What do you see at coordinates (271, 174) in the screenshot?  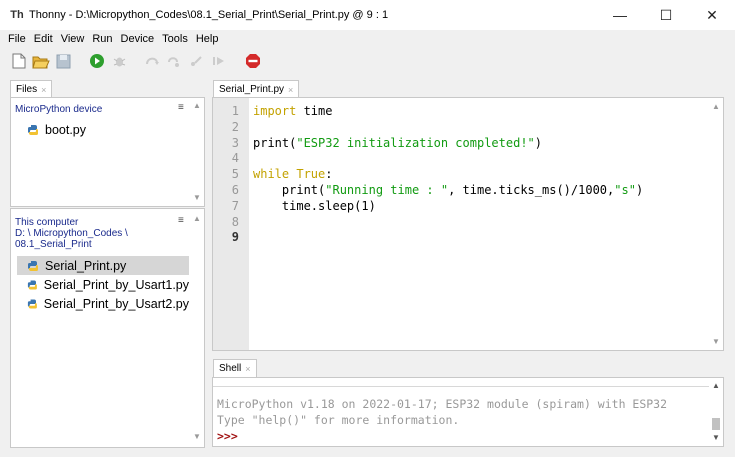 I see `code-keyword: while` at bounding box center [271, 174].